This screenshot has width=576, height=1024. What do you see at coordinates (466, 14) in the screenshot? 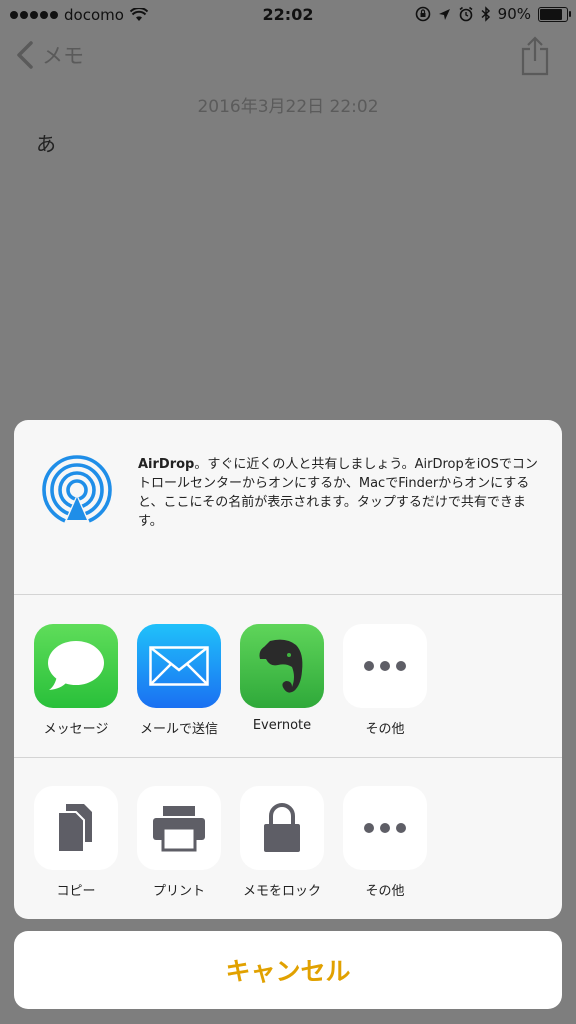
I see `alarm-icon` at bounding box center [466, 14].